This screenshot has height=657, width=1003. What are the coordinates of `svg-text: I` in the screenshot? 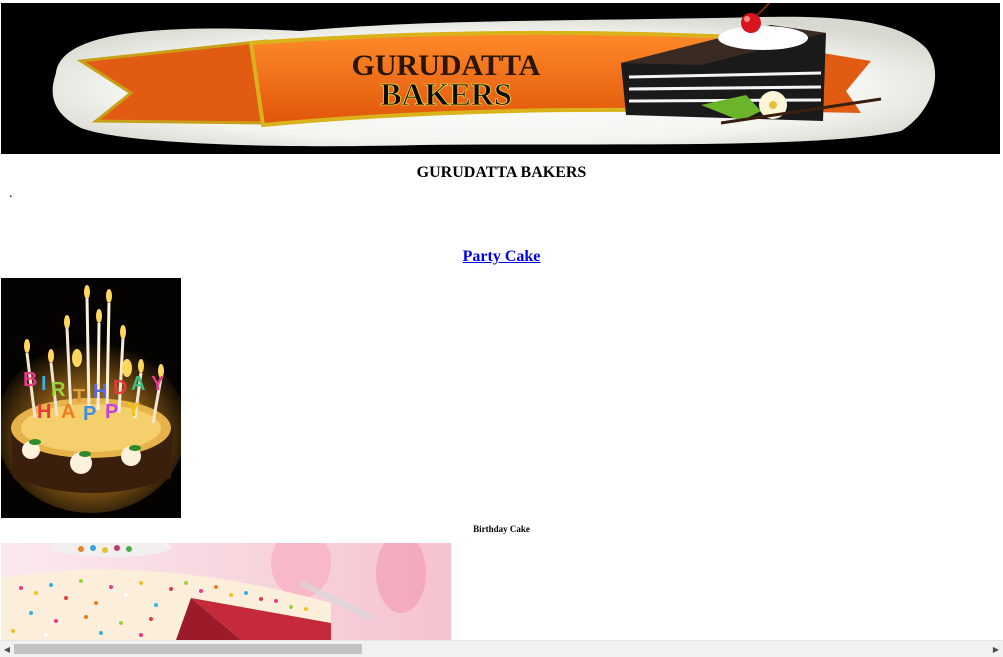 It's located at (44, 384).